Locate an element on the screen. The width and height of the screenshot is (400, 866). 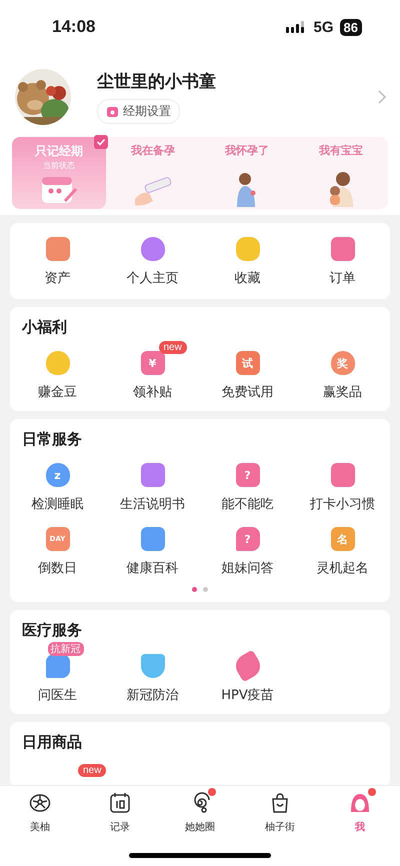
service-item: ¥ new 领补贴 is located at coordinates (152, 370).